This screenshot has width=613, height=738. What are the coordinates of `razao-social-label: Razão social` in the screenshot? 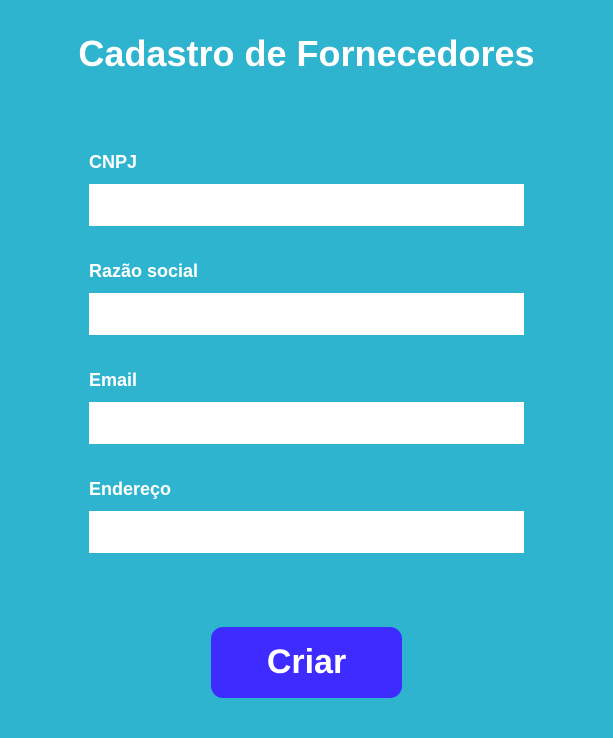 It's located at (144, 271).